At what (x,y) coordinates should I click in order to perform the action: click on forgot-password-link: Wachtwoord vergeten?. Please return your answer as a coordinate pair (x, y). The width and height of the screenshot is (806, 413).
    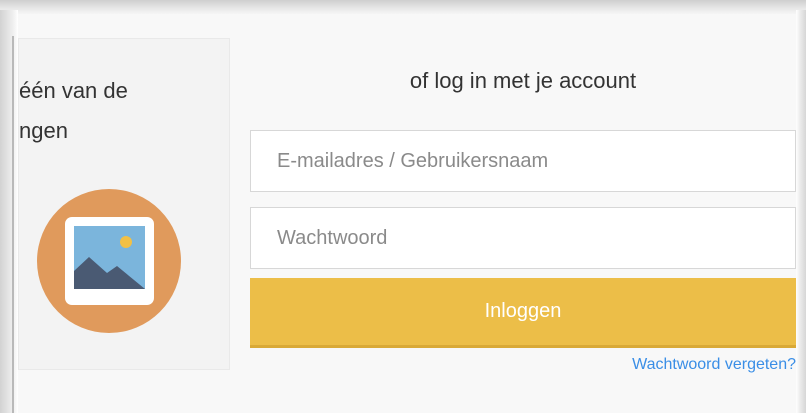
    Looking at the image, I should click on (714, 365).